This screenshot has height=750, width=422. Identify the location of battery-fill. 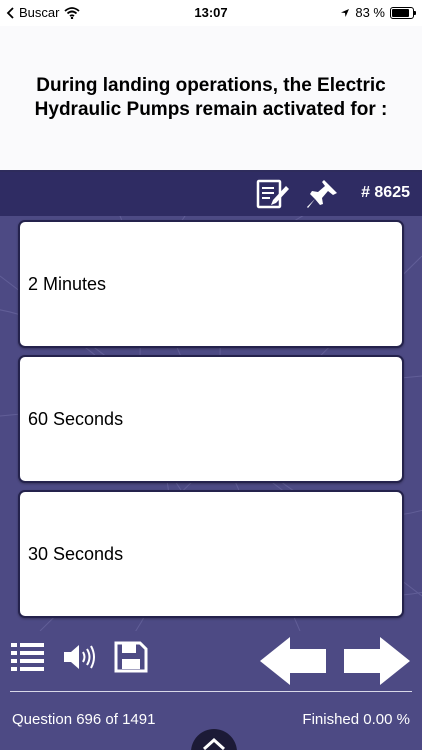
(400, 12).